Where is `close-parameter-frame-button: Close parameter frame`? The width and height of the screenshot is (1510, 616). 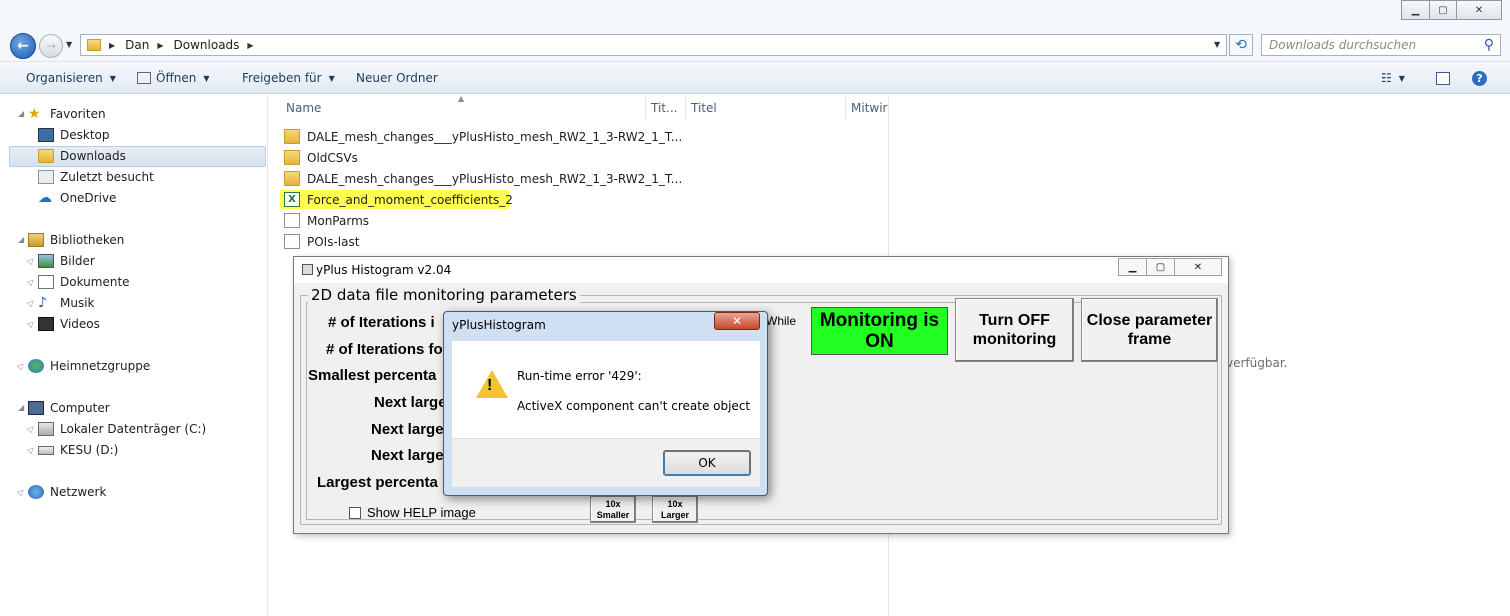 close-parameter-frame-button: Close parameter frame is located at coordinates (1149, 330).